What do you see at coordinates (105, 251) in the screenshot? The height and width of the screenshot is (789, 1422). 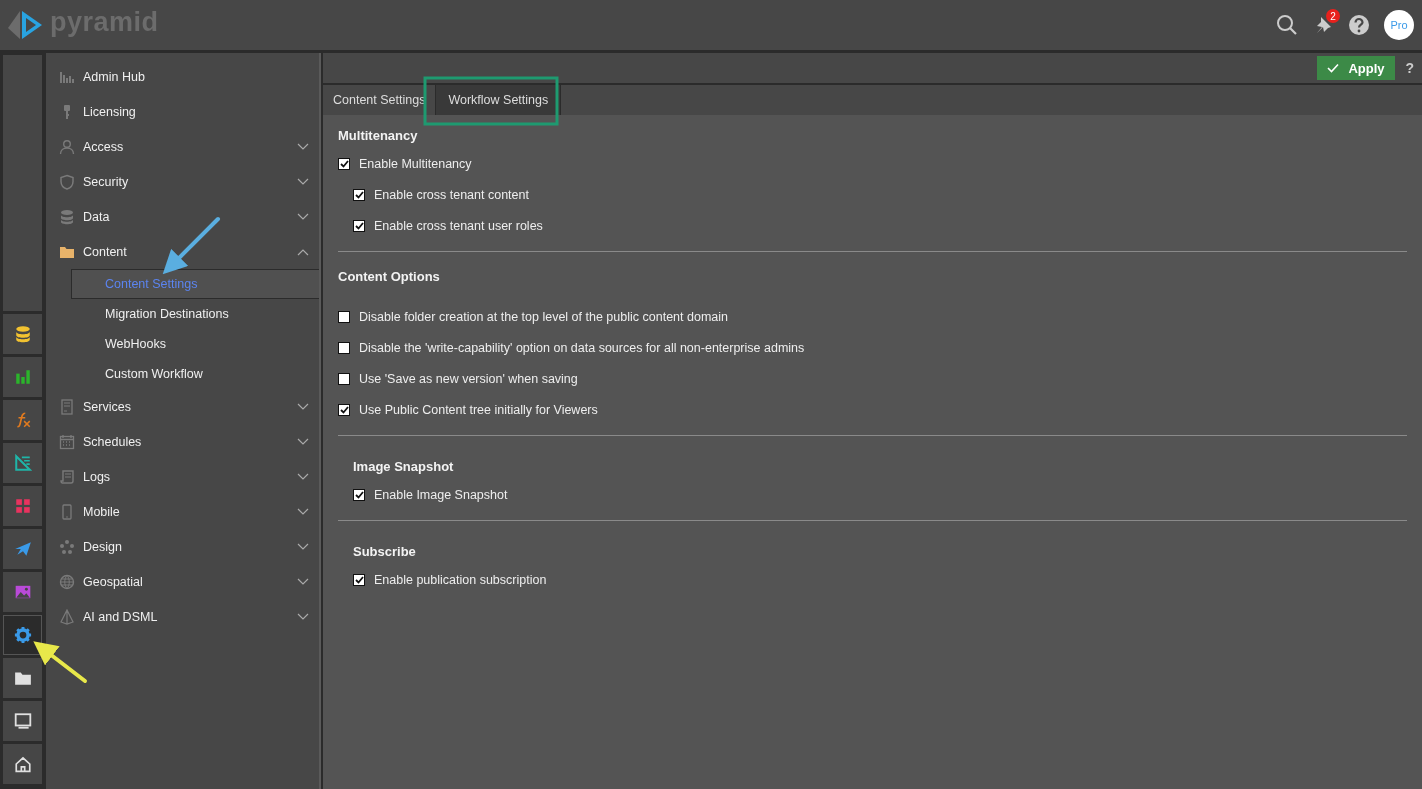 I see `sidebar-label: Content` at bounding box center [105, 251].